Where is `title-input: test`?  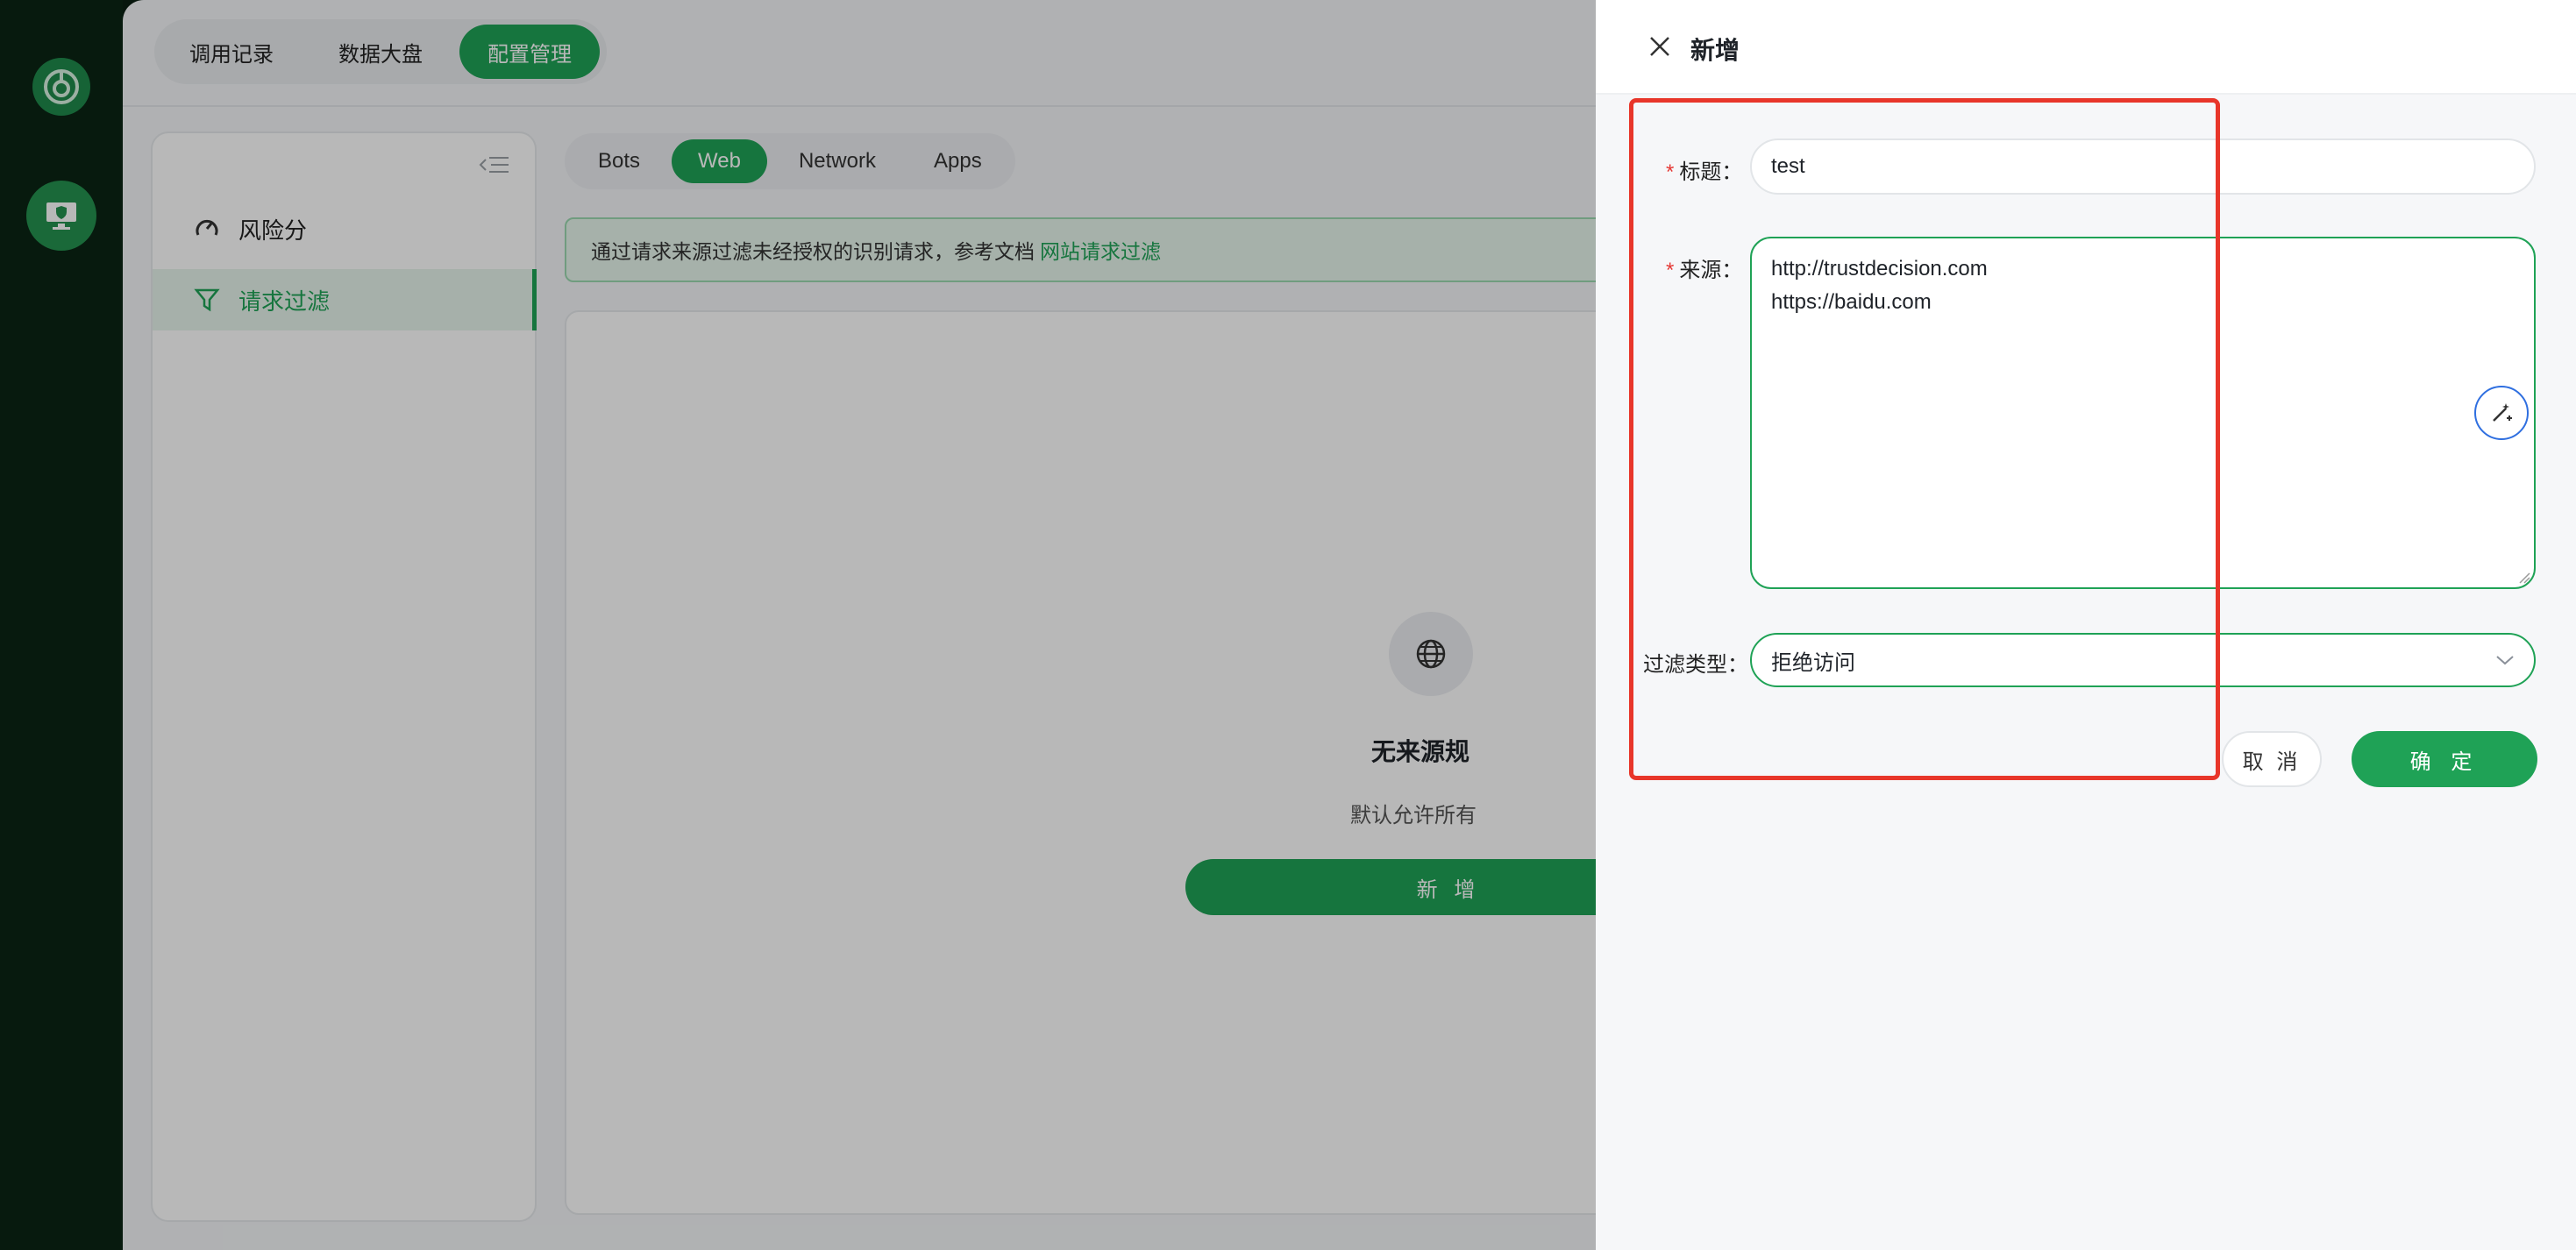 title-input: test is located at coordinates (2143, 167).